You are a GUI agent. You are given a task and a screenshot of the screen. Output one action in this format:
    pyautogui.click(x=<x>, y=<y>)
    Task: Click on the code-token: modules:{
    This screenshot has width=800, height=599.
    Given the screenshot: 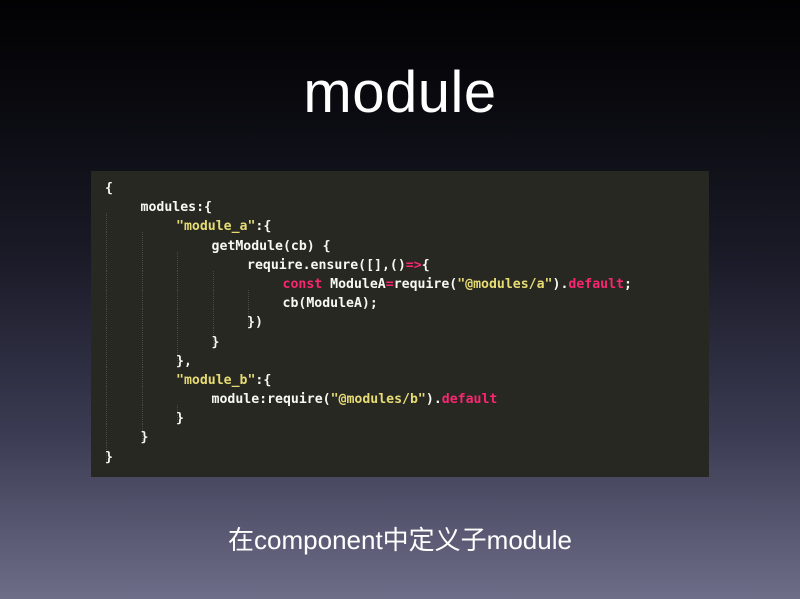 What is the action you would take?
    pyautogui.click(x=176, y=208)
    